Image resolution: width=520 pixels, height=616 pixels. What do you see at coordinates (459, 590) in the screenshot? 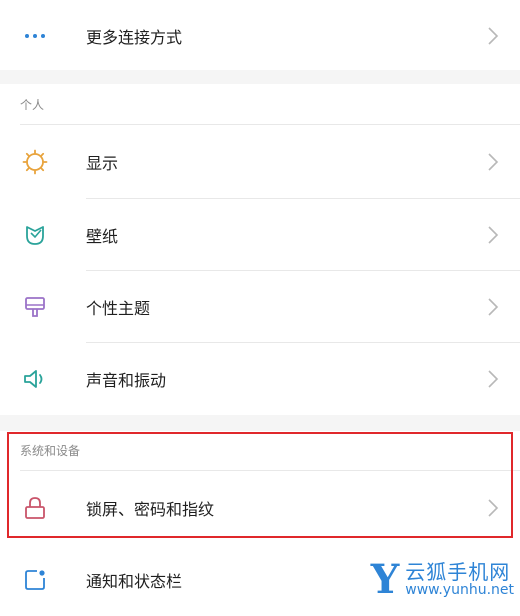
I see `watermark-url: www.yunhu.net` at bounding box center [459, 590].